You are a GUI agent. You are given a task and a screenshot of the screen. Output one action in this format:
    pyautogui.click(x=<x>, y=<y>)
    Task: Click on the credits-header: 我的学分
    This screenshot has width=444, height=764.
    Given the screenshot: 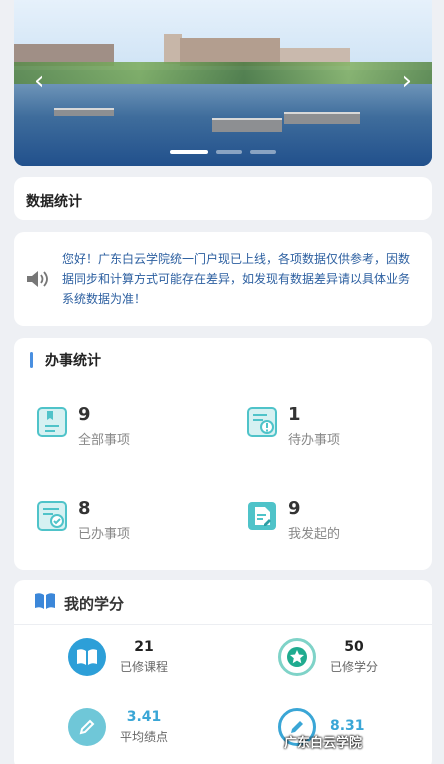 What is the action you would take?
    pyautogui.click(x=79, y=603)
    